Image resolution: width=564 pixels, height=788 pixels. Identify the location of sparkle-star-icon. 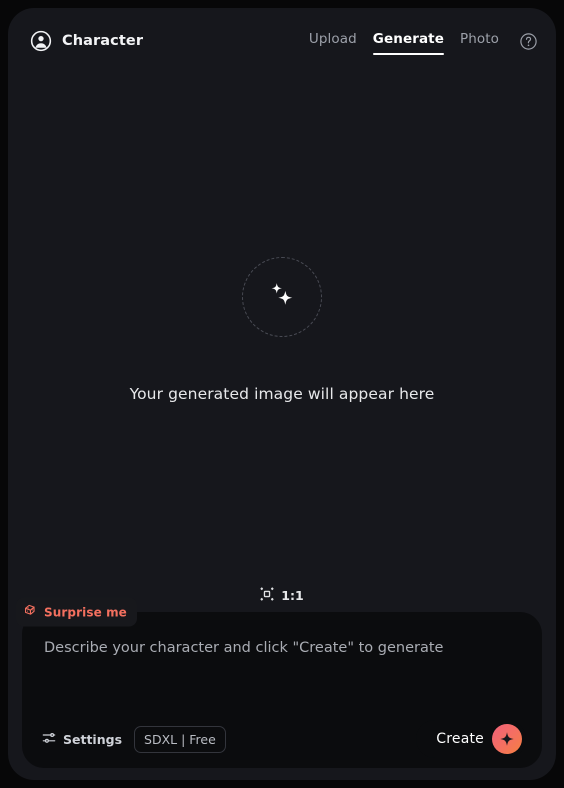
(507, 739).